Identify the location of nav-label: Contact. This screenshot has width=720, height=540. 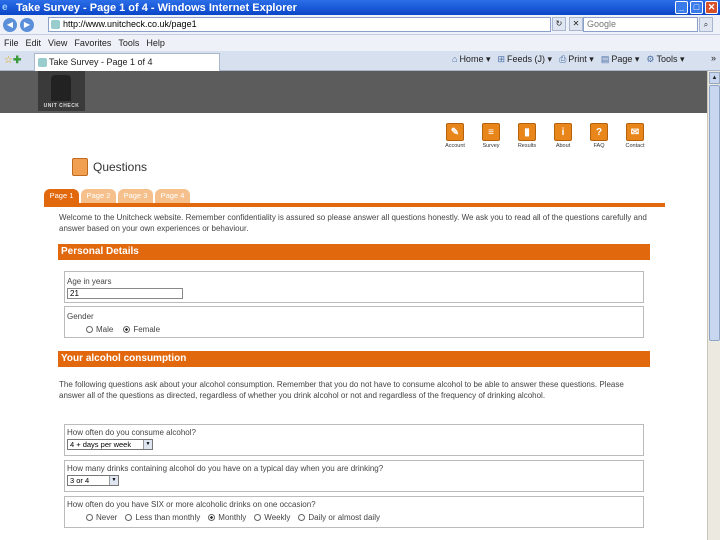
(635, 146).